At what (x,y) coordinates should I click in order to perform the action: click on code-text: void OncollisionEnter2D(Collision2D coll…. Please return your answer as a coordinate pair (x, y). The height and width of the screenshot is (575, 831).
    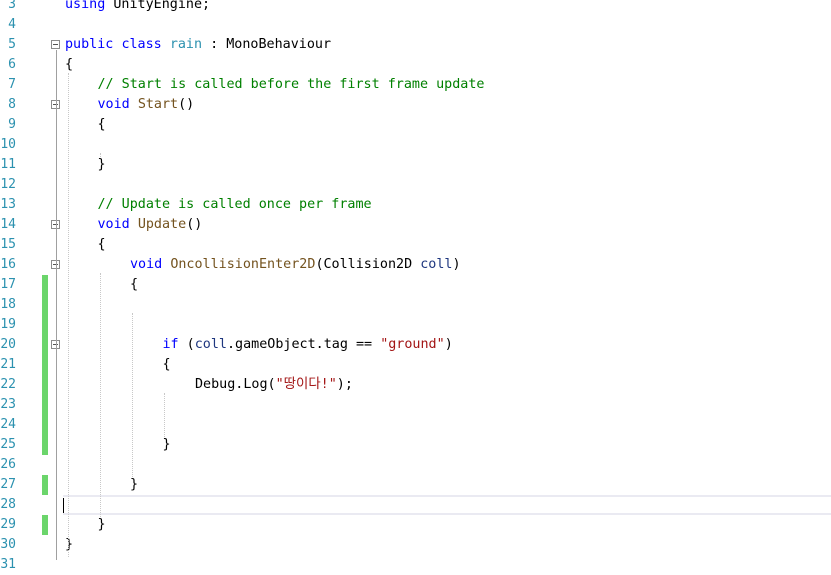
    Looking at the image, I should click on (295, 265).